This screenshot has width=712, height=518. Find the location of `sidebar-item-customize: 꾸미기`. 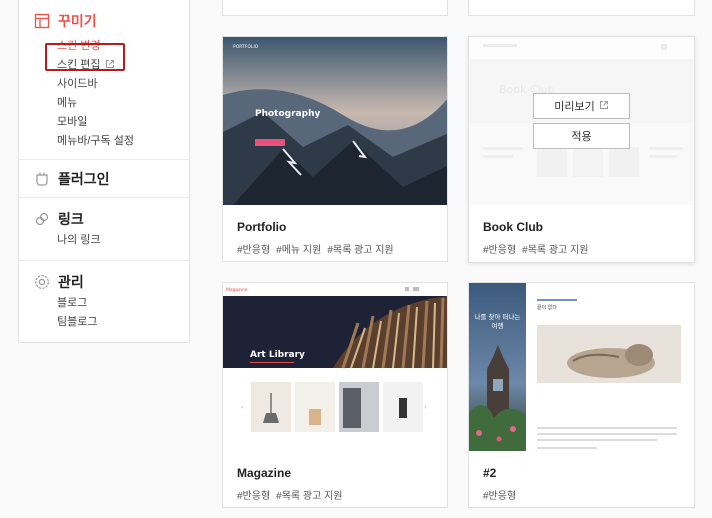

sidebar-item-customize: 꾸미기 is located at coordinates (104, 21).